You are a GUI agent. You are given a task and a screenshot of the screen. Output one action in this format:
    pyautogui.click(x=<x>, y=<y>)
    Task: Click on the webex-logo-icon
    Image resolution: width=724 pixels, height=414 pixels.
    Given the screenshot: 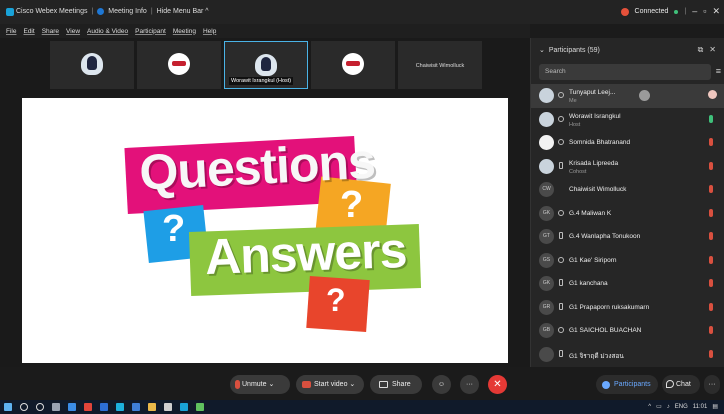 What is the action you would take?
    pyautogui.click(x=10, y=12)
    